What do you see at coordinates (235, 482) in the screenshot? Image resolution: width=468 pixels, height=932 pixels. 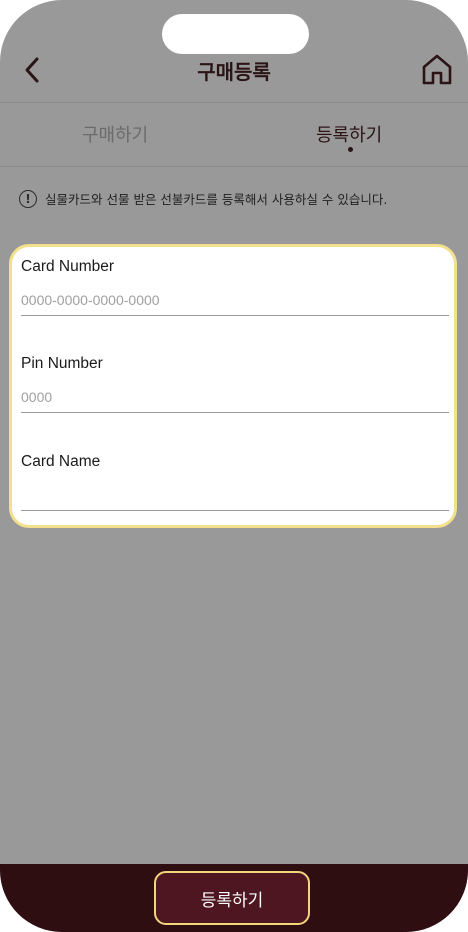 I see `card-name-field: Card Name` at bounding box center [235, 482].